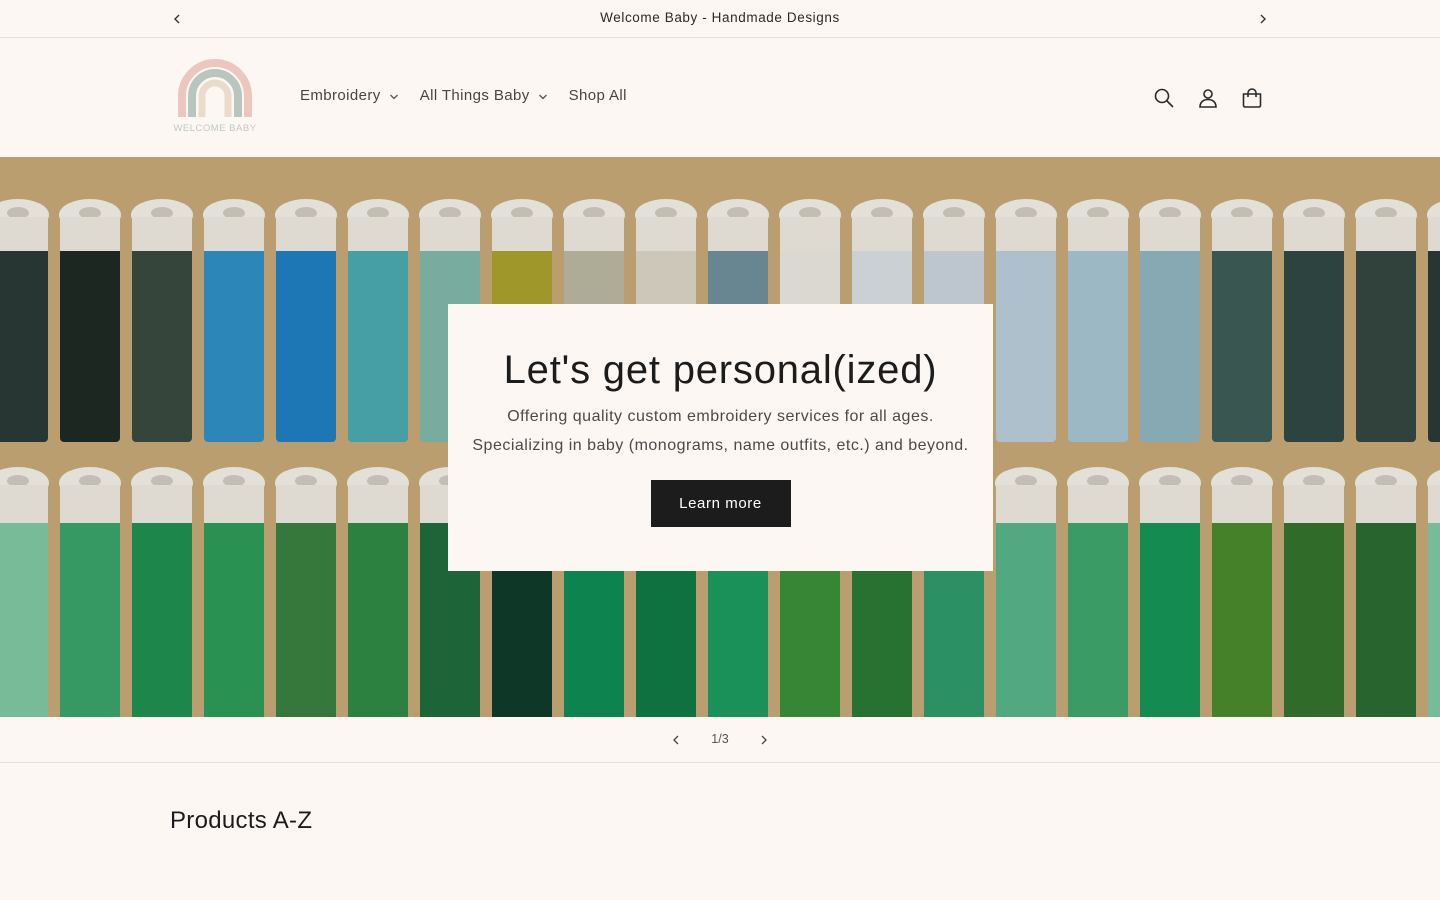 The image size is (1440, 900). I want to click on slide-counter: 1/3, so click(720, 739).